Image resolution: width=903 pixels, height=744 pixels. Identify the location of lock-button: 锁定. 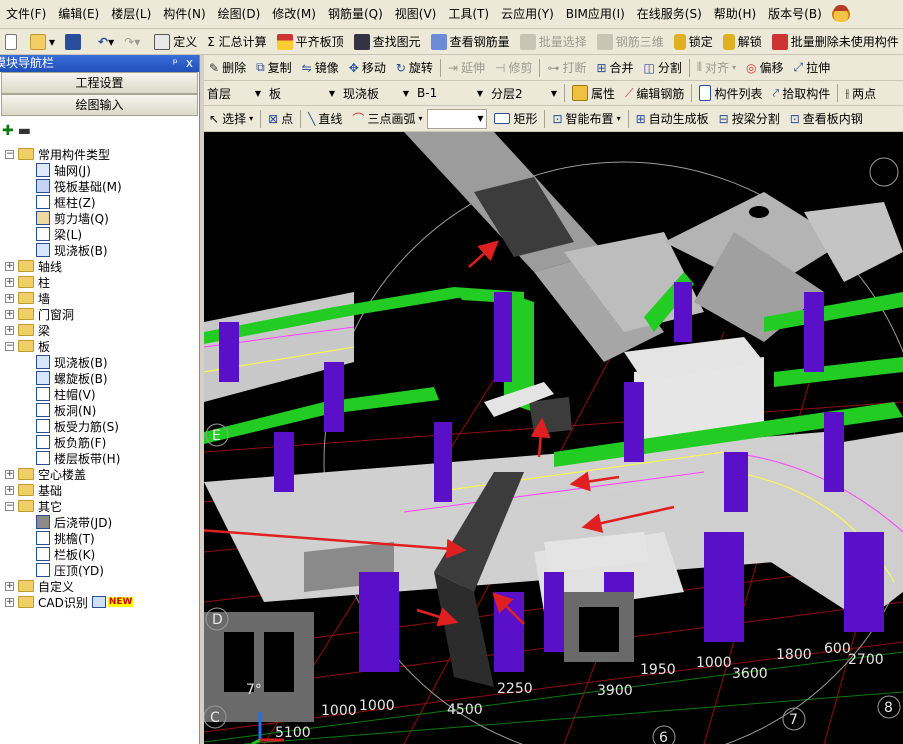
(693, 42).